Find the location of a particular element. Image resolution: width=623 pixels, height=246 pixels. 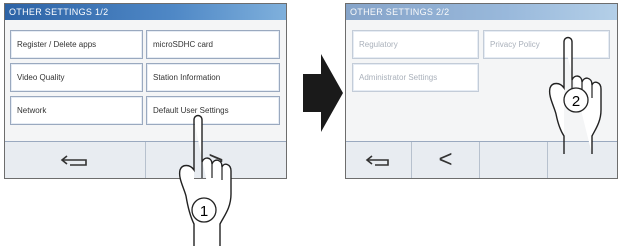

option-microsdhc-card: microSDHC card is located at coordinates (213, 44).